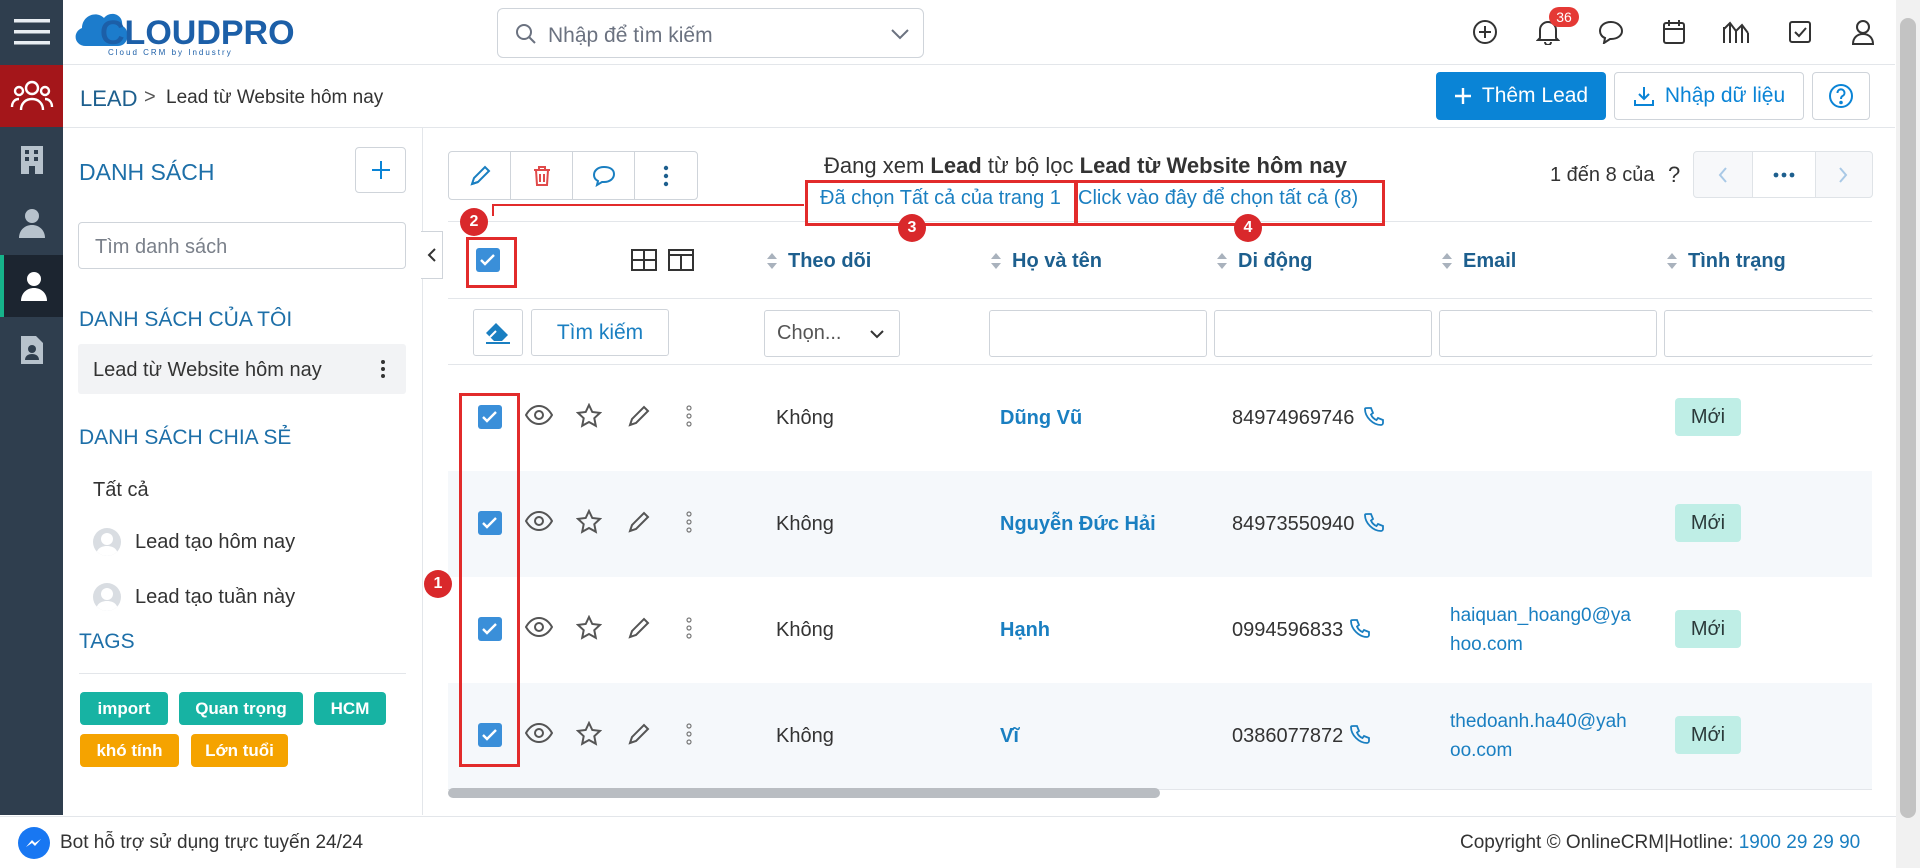 The height and width of the screenshot is (868, 1920). Describe the element at coordinates (630, 36) in the screenshot. I see `search-input: Nhập để tìm kiếm` at that location.